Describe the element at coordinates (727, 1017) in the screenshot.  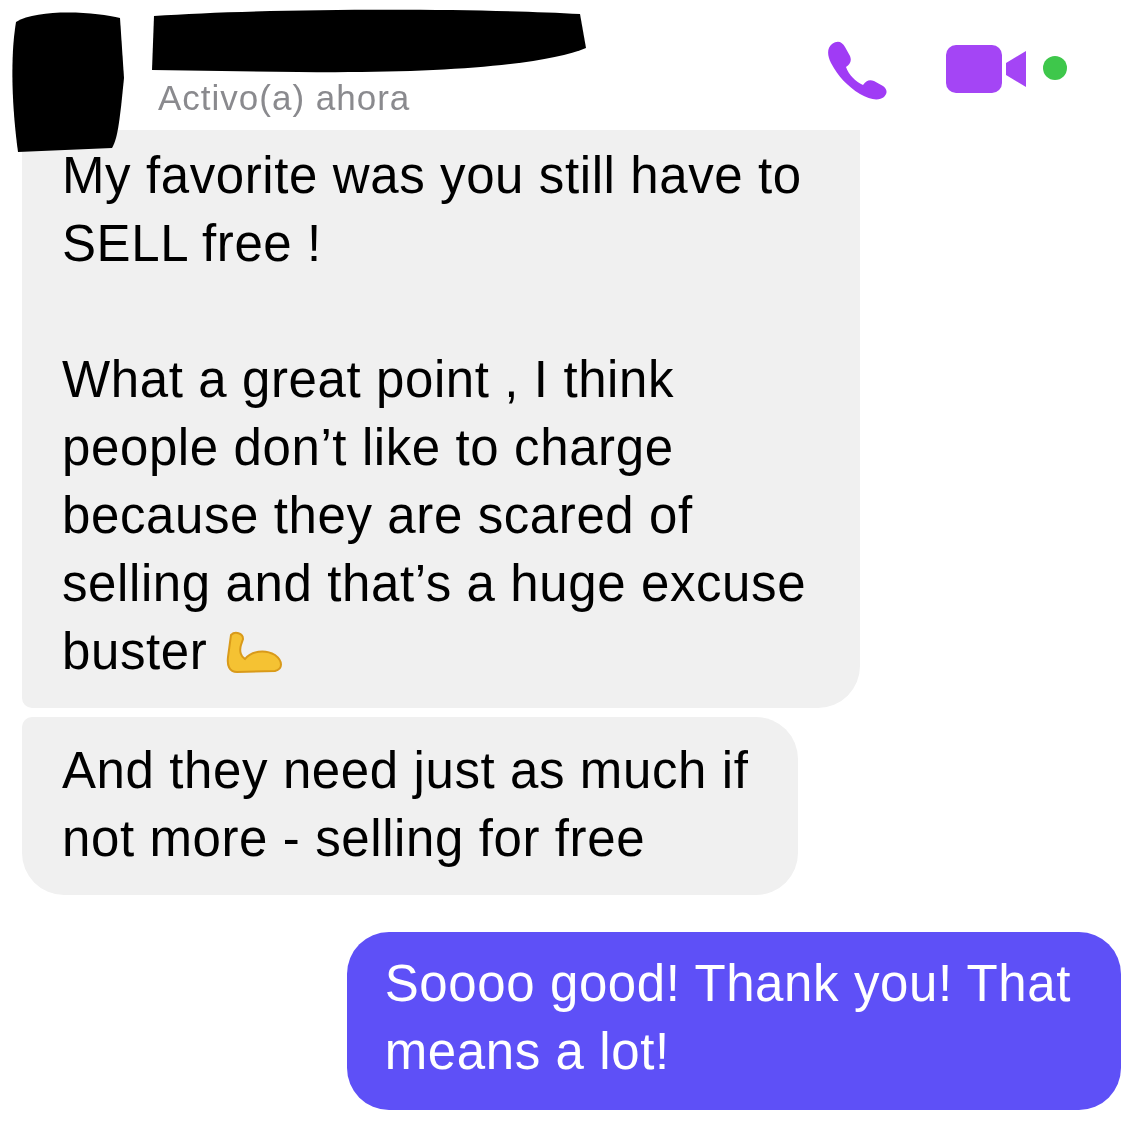
I see `message-text: Soooo good! Thank you! That means a lot!` at that location.